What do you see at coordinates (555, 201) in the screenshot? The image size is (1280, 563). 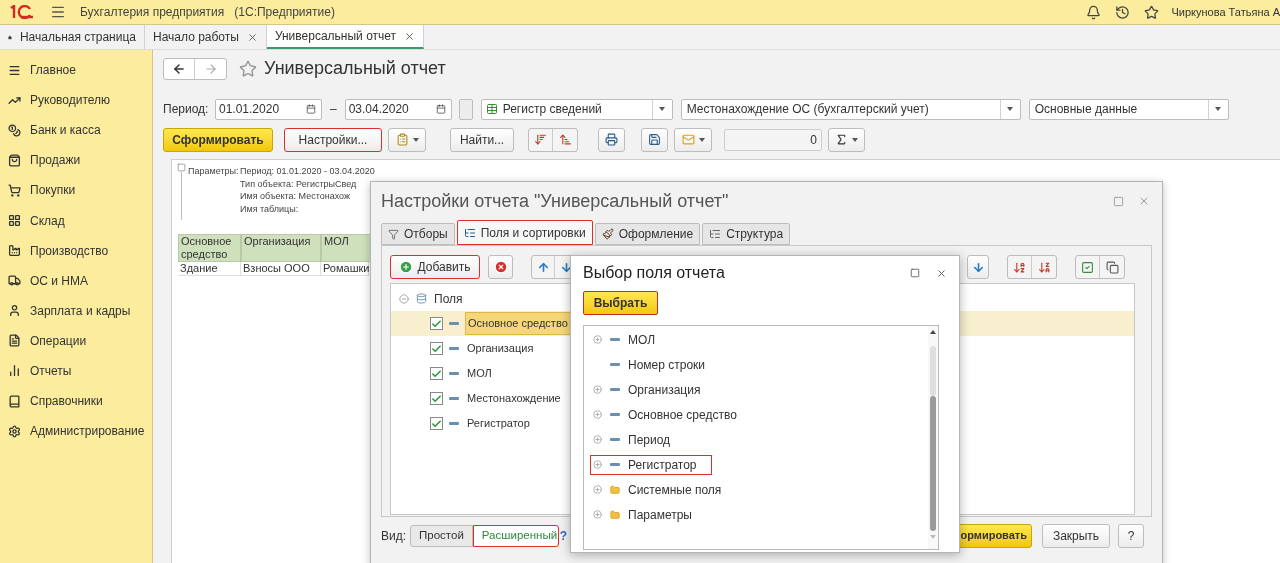 I see `dialog-title: Настройки отчета "Универсальный отчет"` at bounding box center [555, 201].